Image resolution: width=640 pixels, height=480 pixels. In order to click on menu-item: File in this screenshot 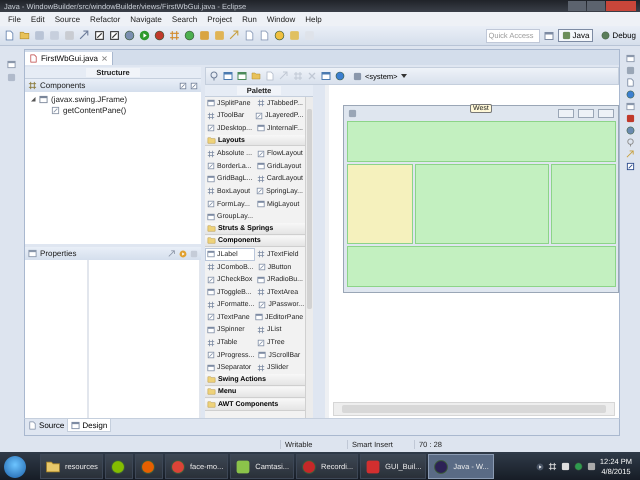, I will do `click(14, 19)`.